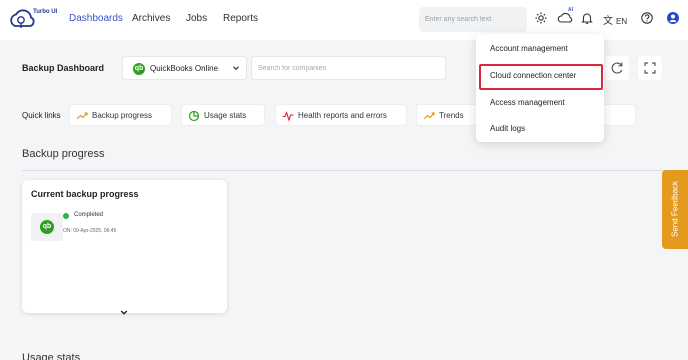 The width and height of the screenshot is (688, 360). I want to click on expand-icon, so click(650, 68).